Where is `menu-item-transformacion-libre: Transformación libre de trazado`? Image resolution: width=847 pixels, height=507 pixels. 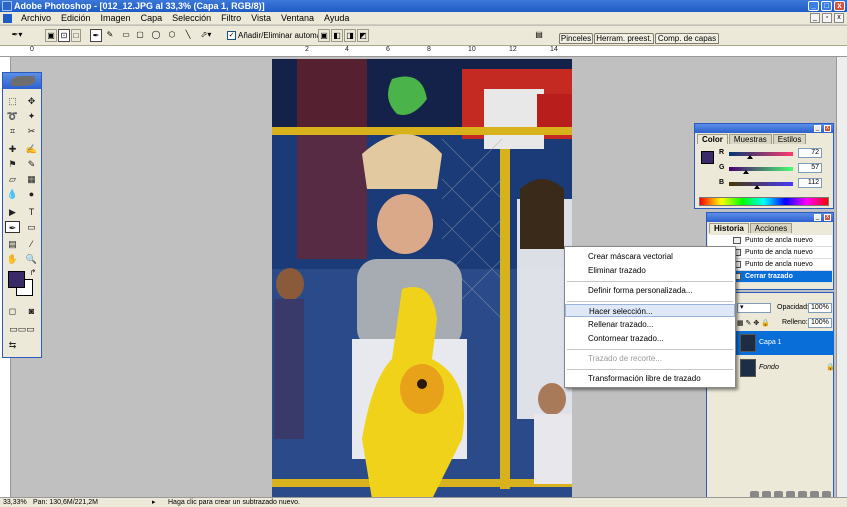 menu-item-transformacion-libre: Transformación libre de trazado is located at coordinates (650, 378).